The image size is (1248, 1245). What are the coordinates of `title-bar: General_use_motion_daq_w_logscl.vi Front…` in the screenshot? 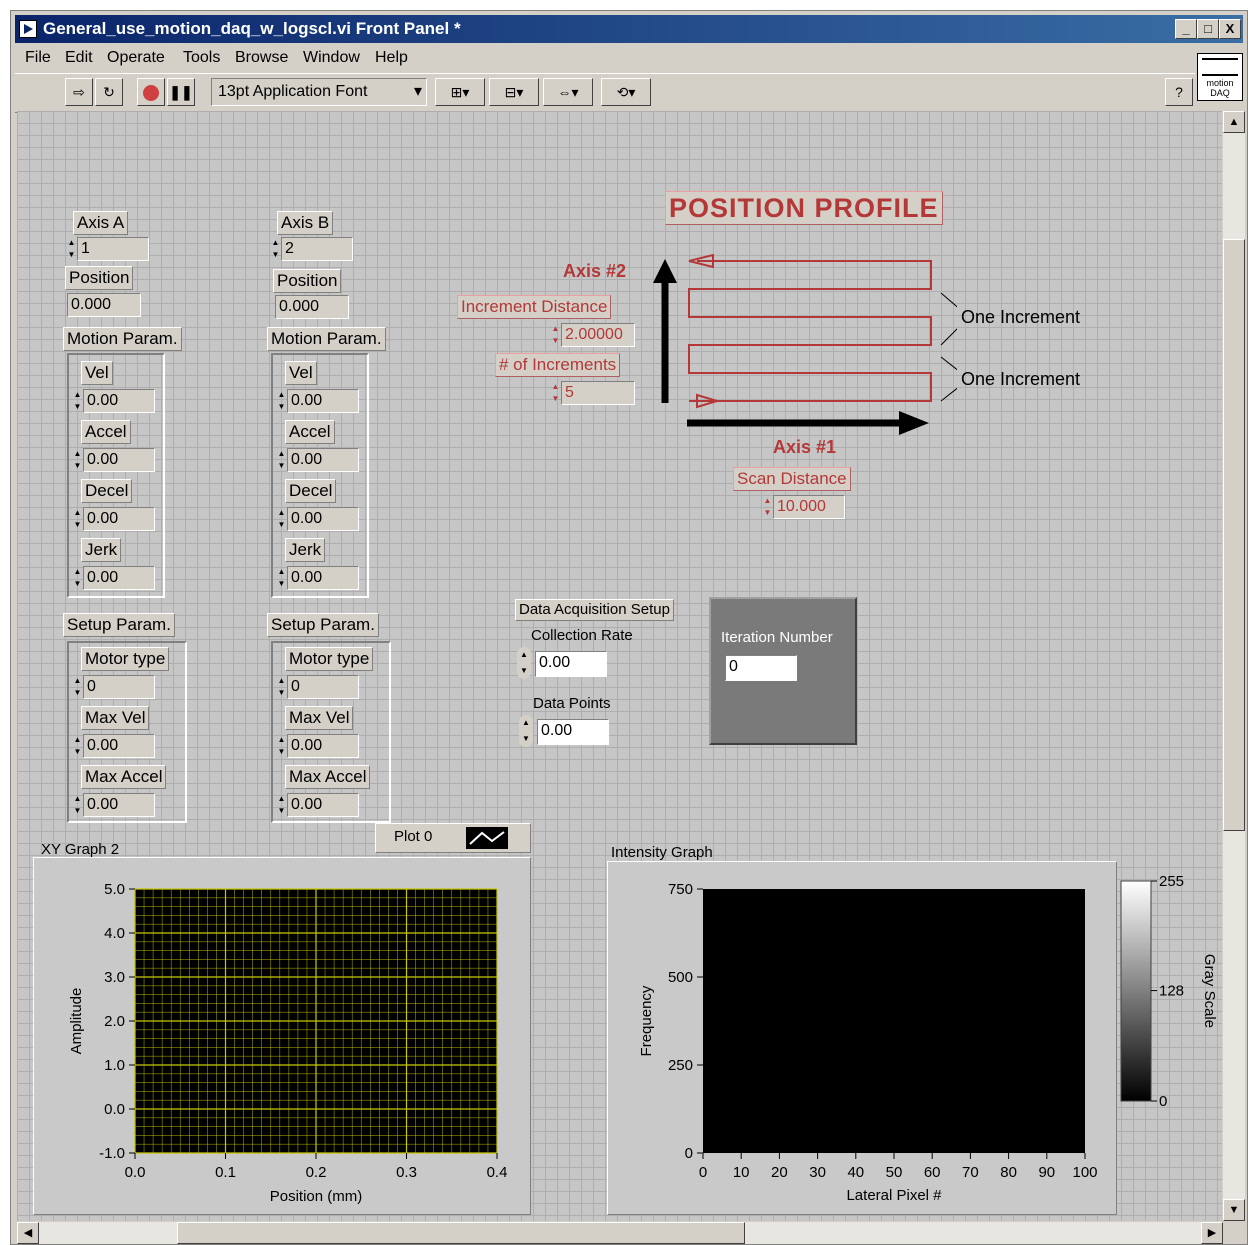 It's located at (629, 29).